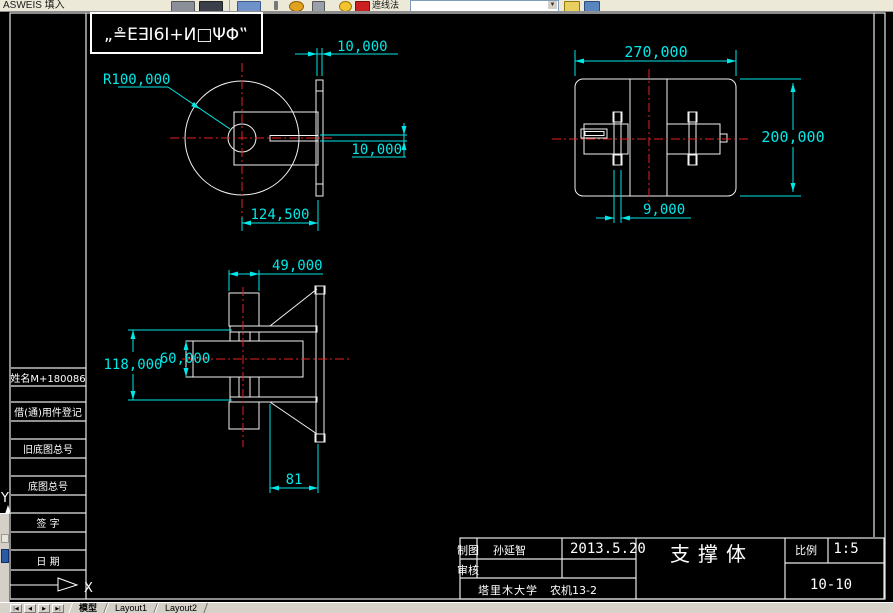 The height and width of the screenshot is (613, 893). What do you see at coordinates (136, 80) in the screenshot?
I see `dim-radius: R100,000` at bounding box center [136, 80].